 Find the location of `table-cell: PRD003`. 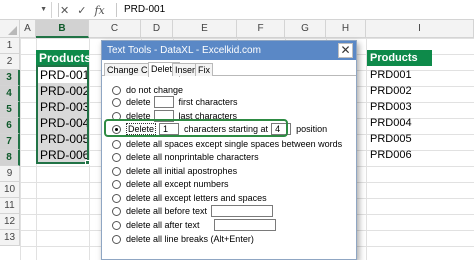

table-cell: PRD003 is located at coordinates (399, 107).